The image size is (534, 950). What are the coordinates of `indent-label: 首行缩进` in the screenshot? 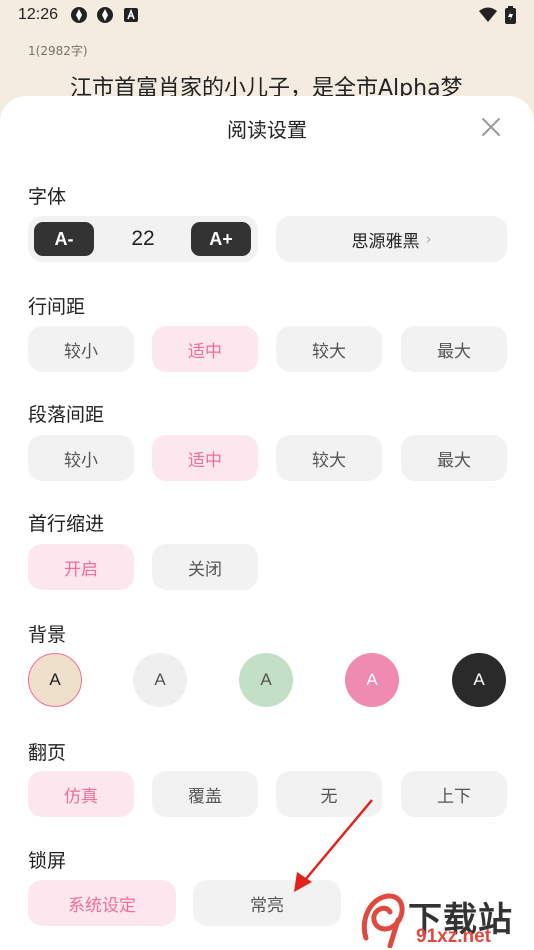 It's located at (66, 524).